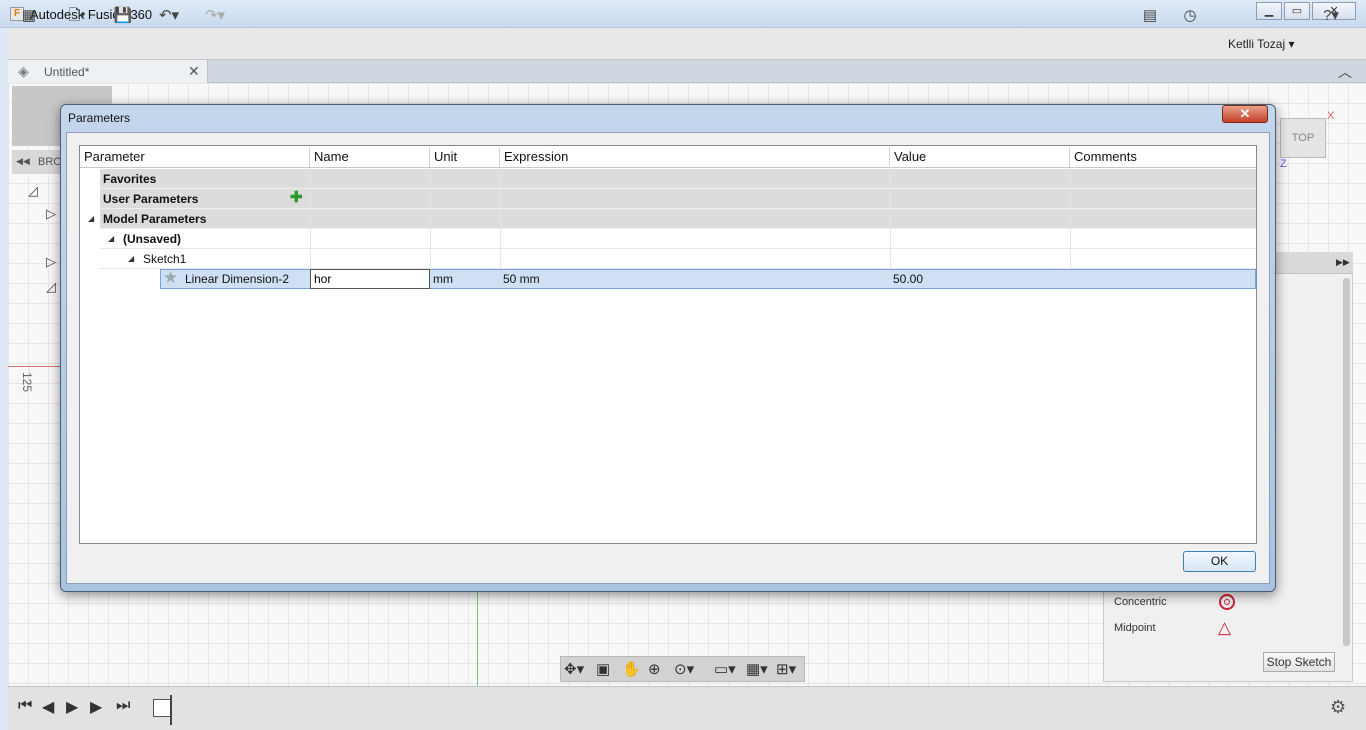 This screenshot has width=1366, height=730. What do you see at coordinates (678, 179) in the screenshot?
I see `group-row-favorites` at bounding box center [678, 179].